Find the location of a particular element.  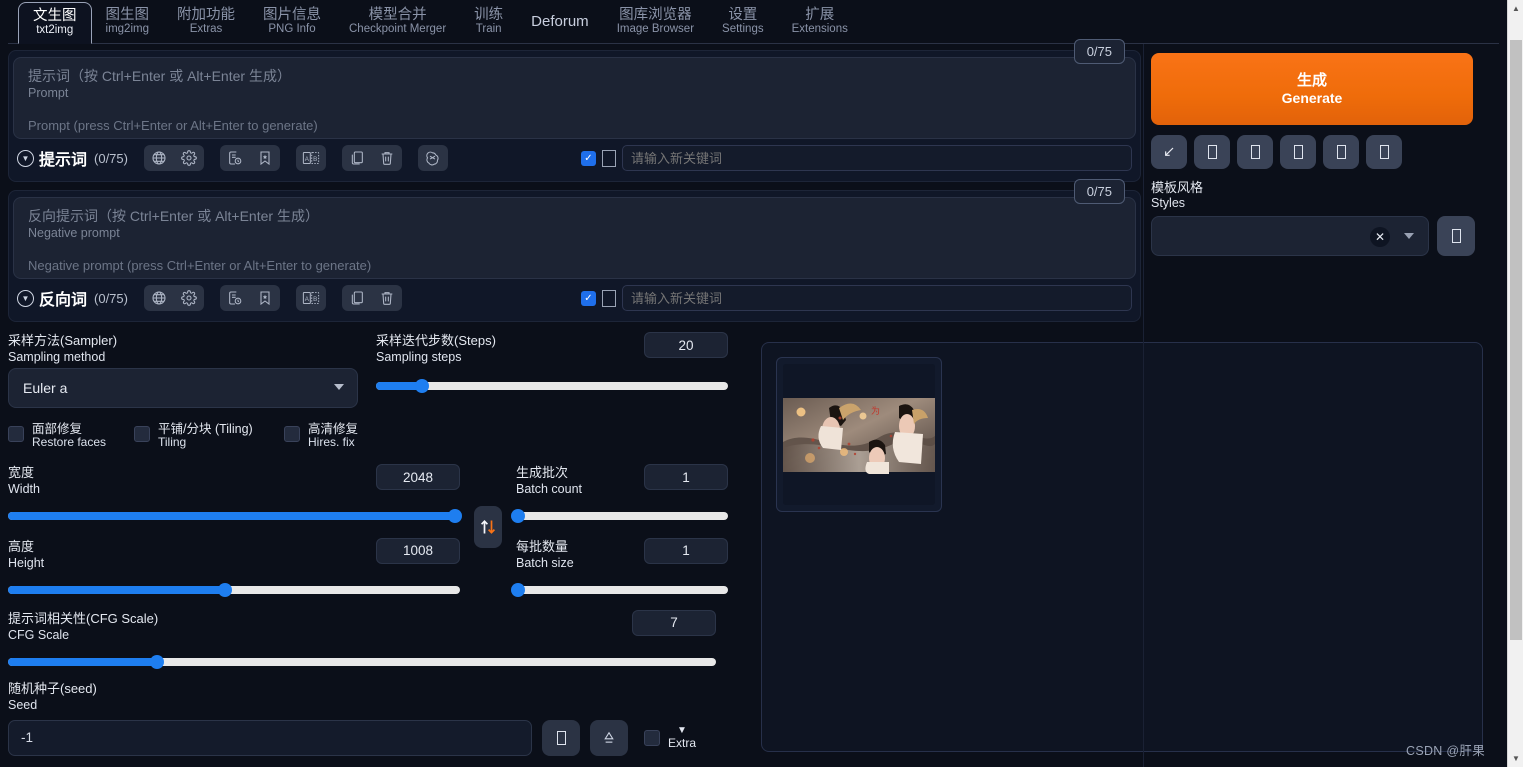

tiling-toggle: 平铺/分块 (Tiling) Tiling is located at coordinates (209, 436).